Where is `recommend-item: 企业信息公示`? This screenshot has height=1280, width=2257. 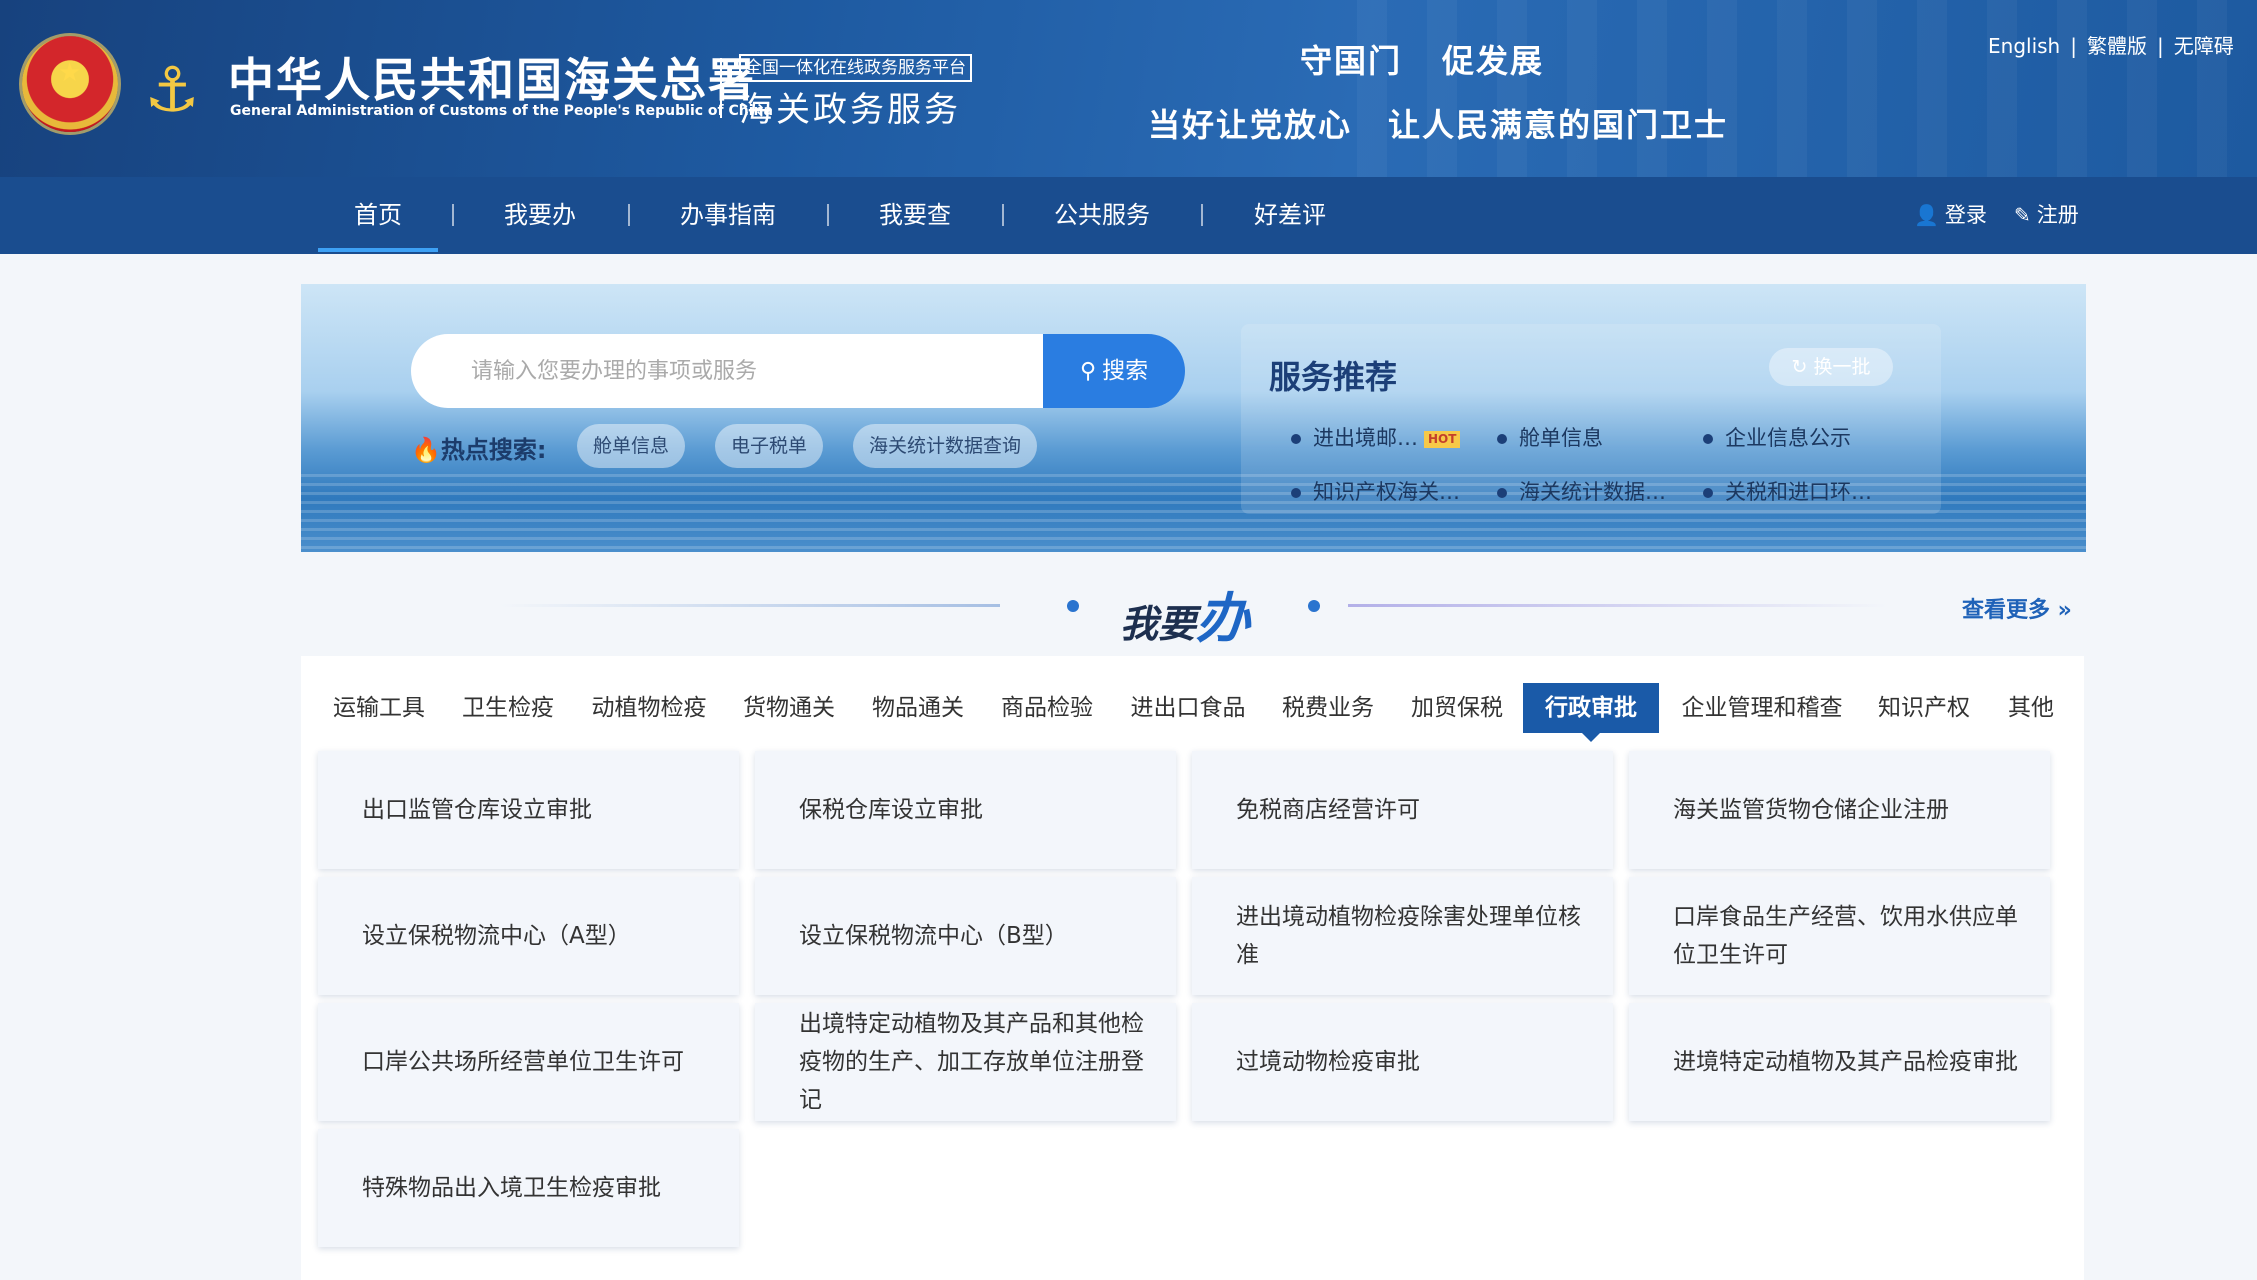
recommend-item: 企业信息公示 is located at coordinates (1777, 437).